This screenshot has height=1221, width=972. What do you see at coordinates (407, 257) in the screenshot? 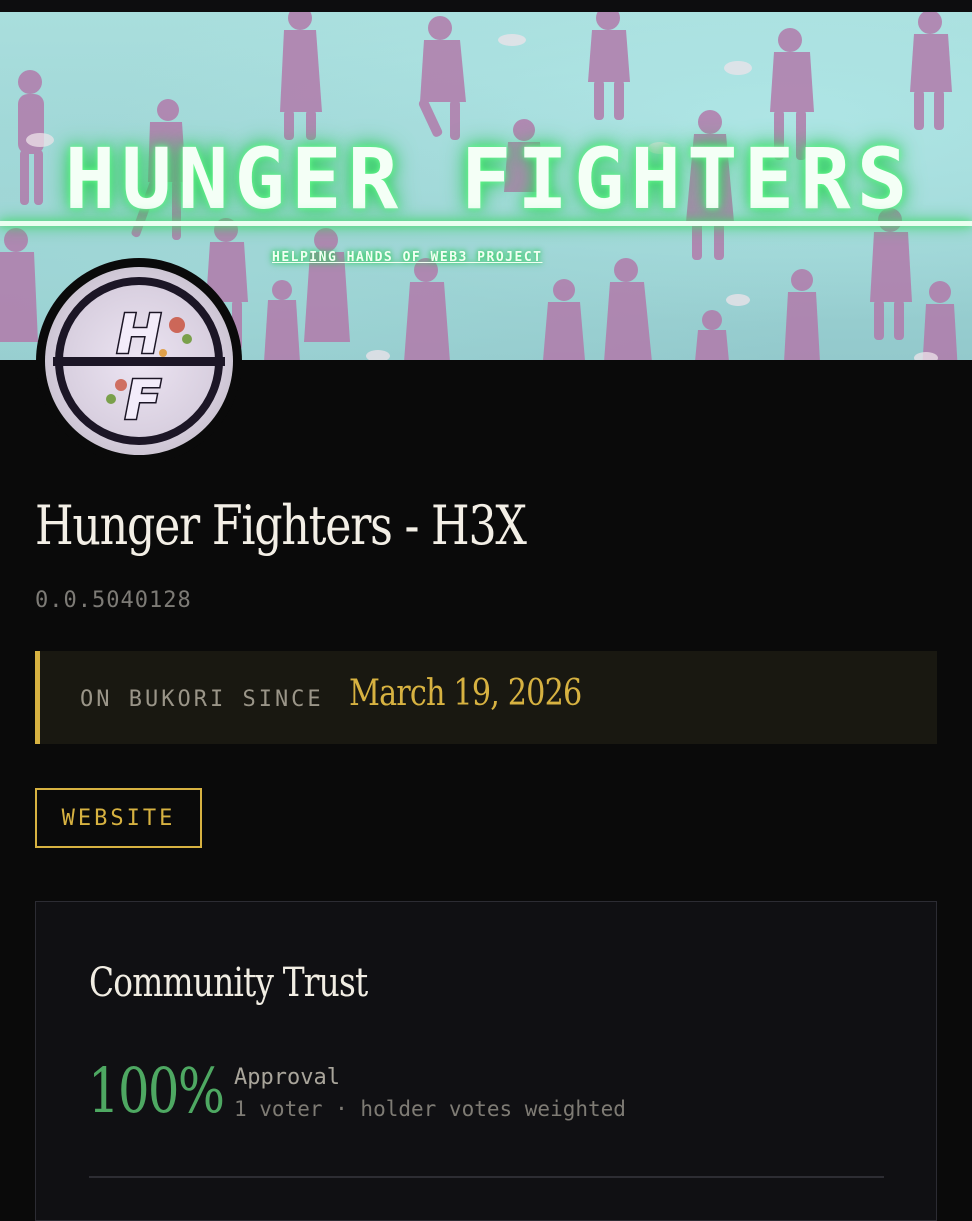
I see `banner-subtitle: HELPING HANDS OF WEB3 PROJECT` at bounding box center [407, 257].